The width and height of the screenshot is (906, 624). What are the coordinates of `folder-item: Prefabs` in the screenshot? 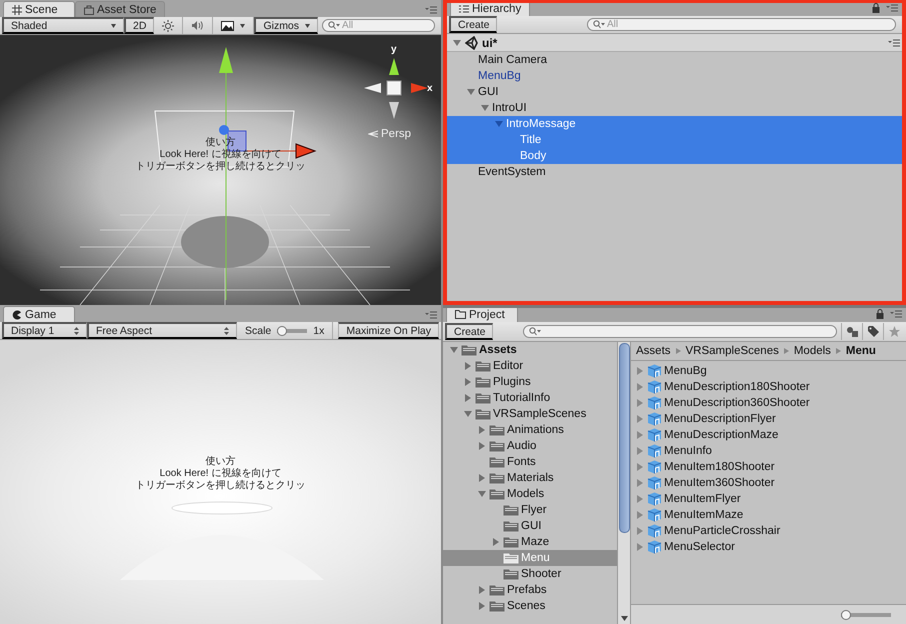 It's located at (530, 590).